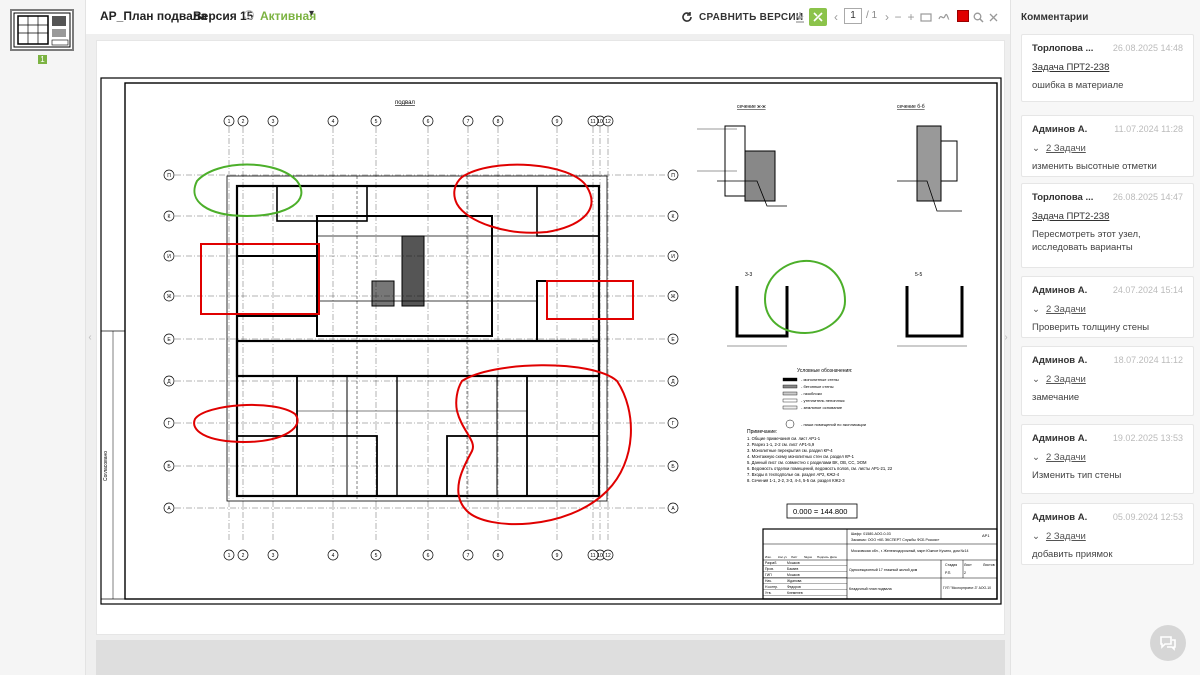  What do you see at coordinates (90, 338) in the screenshot?
I see `collapse-left-icon: ‹` at bounding box center [90, 338].